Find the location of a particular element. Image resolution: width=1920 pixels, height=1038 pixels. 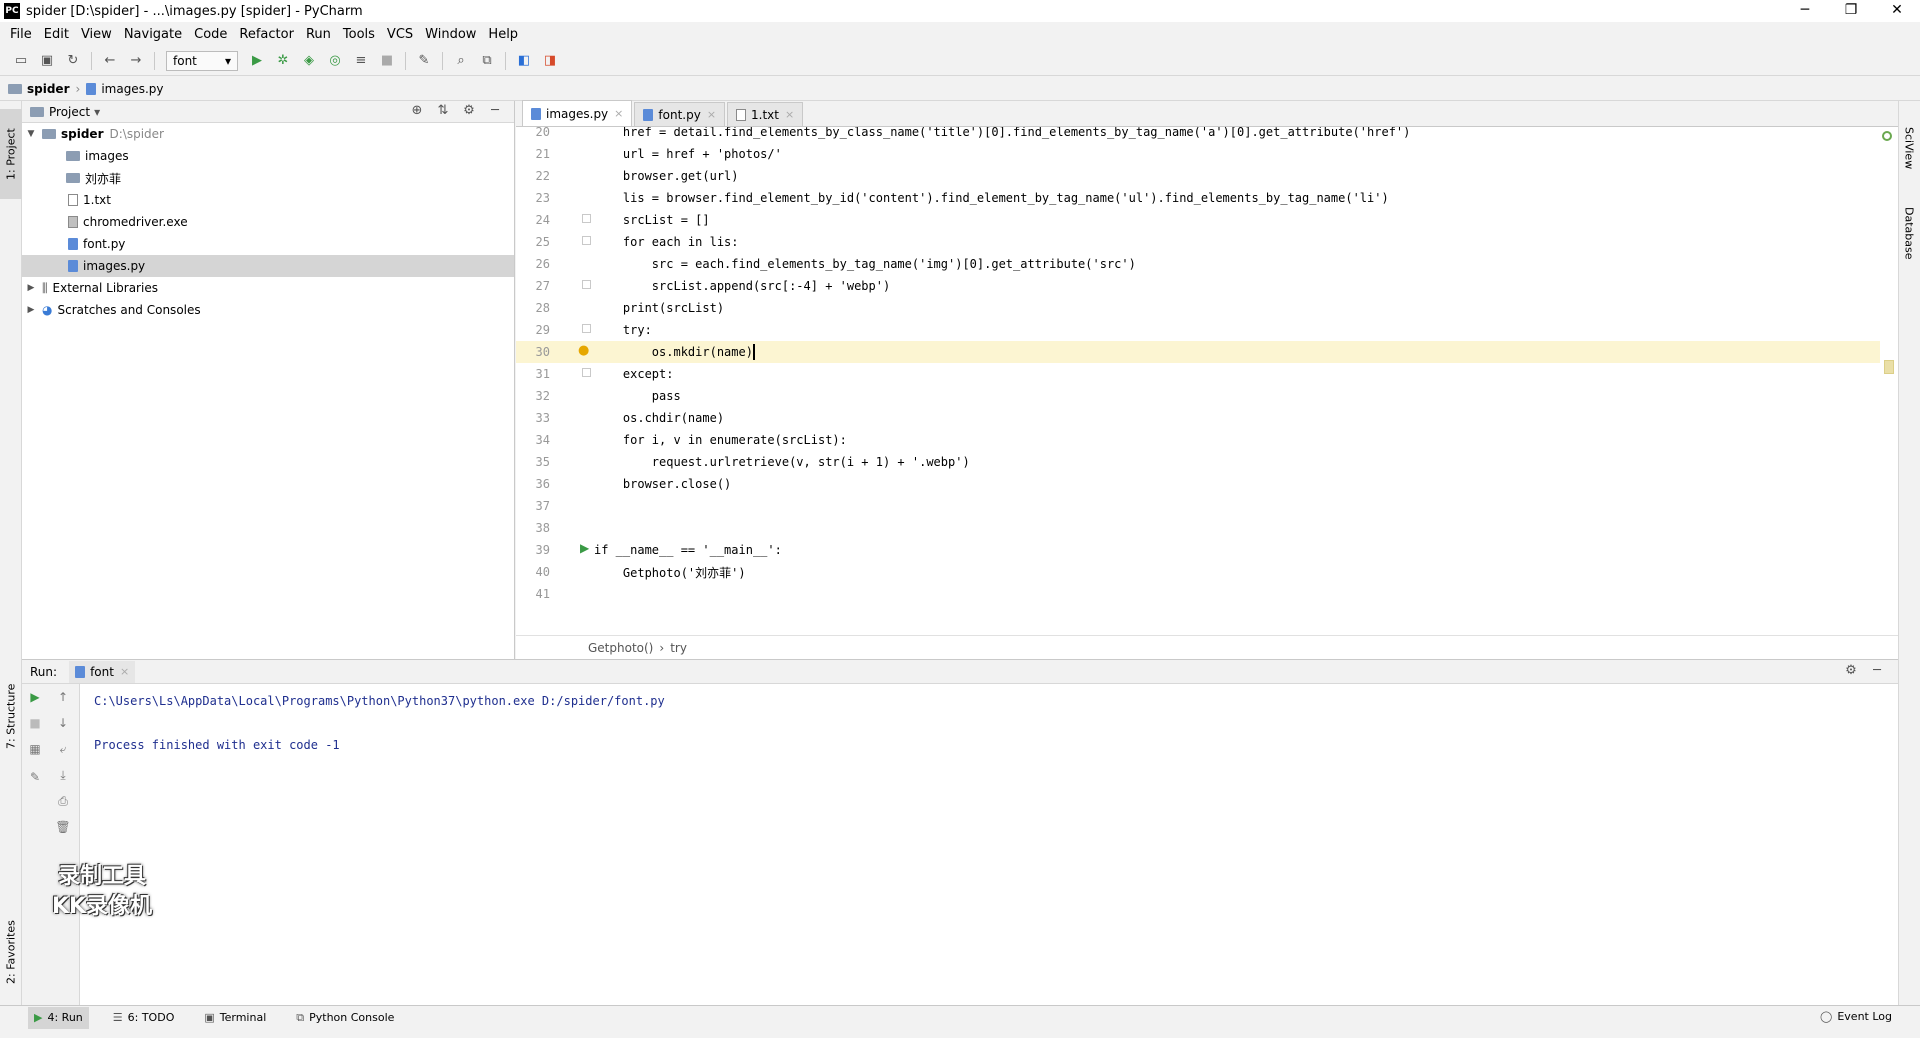

tab-favorites: 2: Favorites is located at coordinates (11, 952).